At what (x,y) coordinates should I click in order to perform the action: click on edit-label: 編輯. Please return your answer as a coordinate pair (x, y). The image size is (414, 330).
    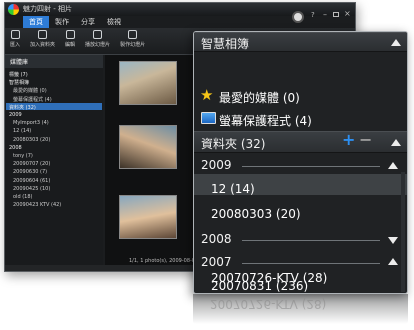
    Looking at the image, I should click on (70, 45).